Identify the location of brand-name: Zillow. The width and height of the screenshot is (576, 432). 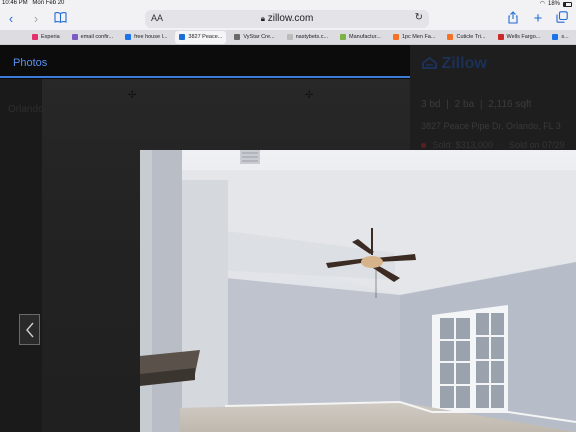
(464, 63).